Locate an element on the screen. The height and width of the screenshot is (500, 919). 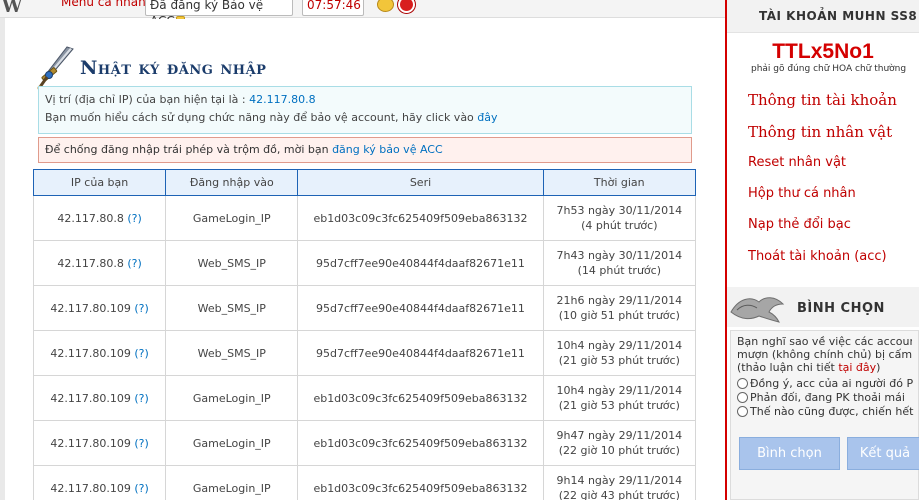
poll-option-2: Phản đối, đang PK thoải mái is located at coordinates (824, 397).